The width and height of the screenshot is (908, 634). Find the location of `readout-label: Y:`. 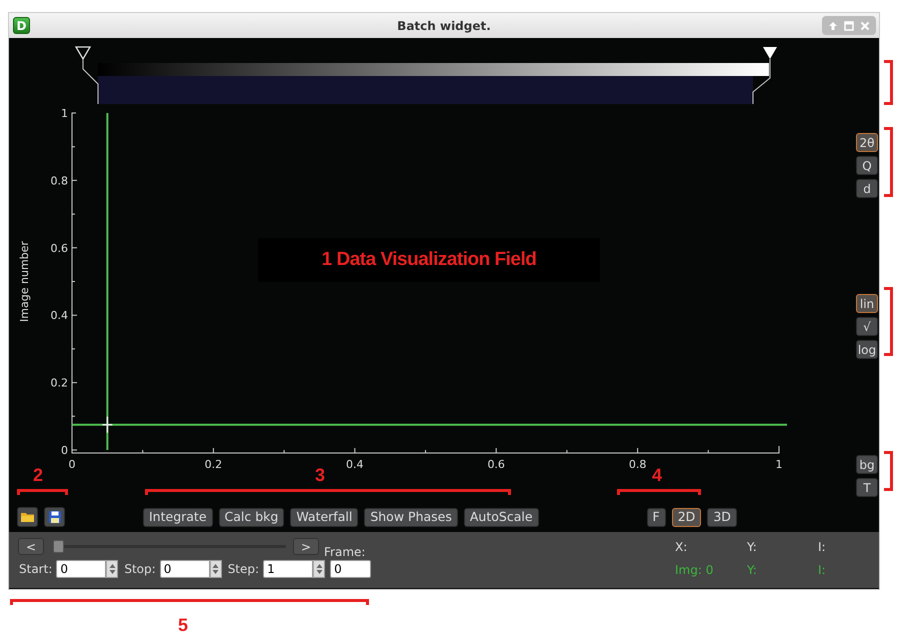

readout-label: Y: is located at coordinates (752, 547).